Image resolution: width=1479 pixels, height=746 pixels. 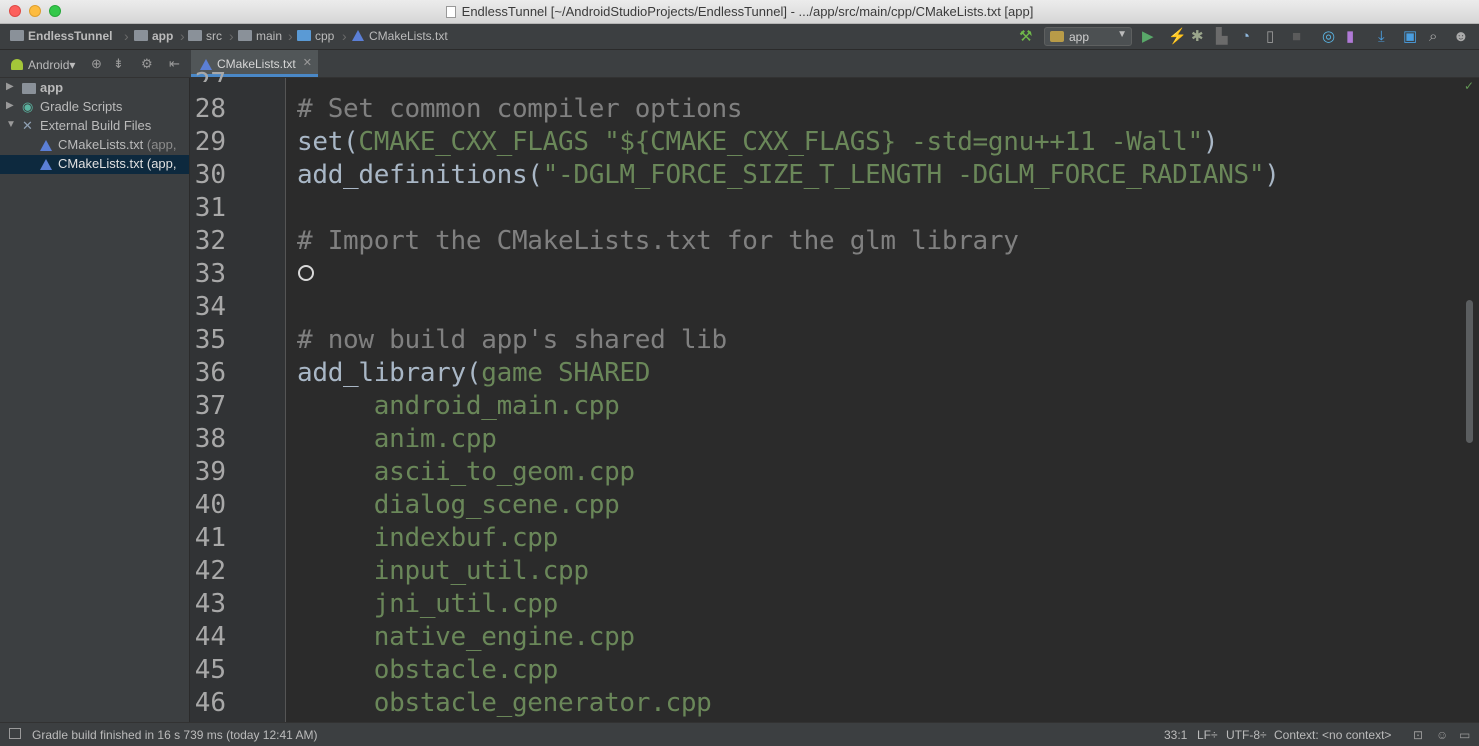 I want to click on breadcrumb-label: src, so click(x=214, y=36).